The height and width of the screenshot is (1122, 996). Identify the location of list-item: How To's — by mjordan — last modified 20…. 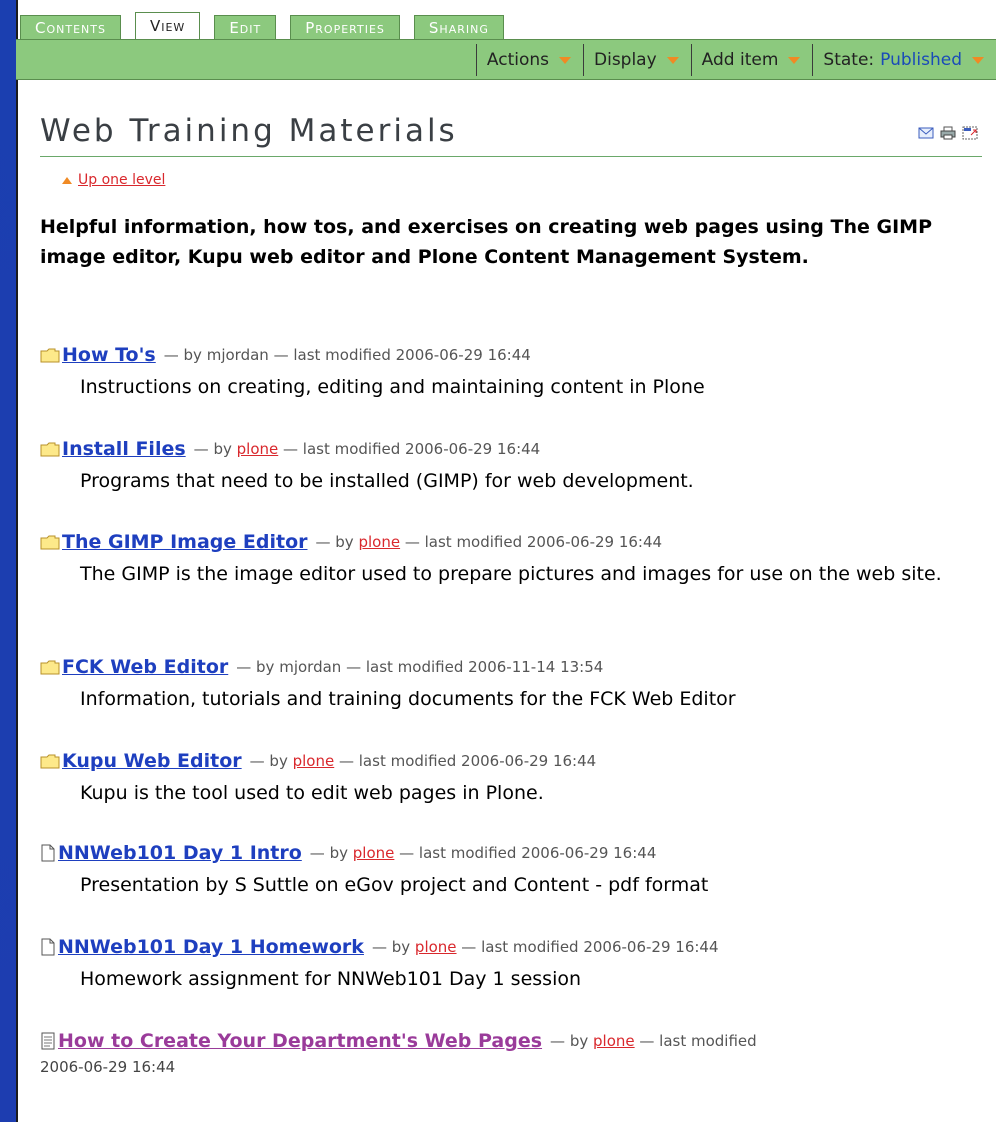
(515, 373).